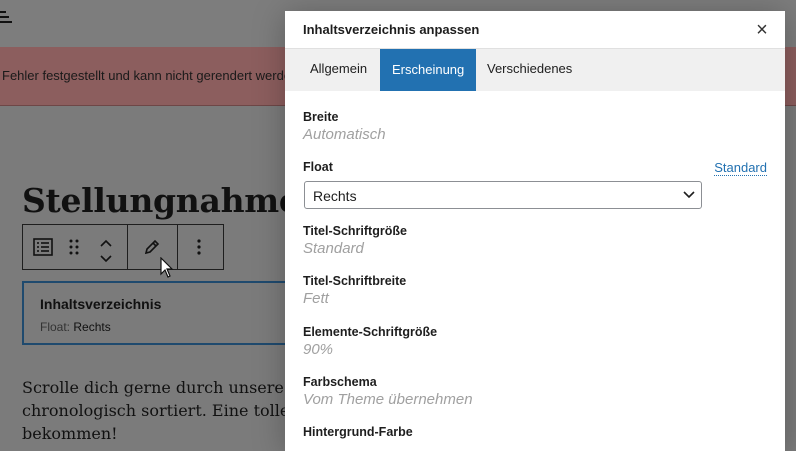 The width and height of the screenshot is (796, 451). I want to click on toc-float-value: Rechts, so click(92, 327).